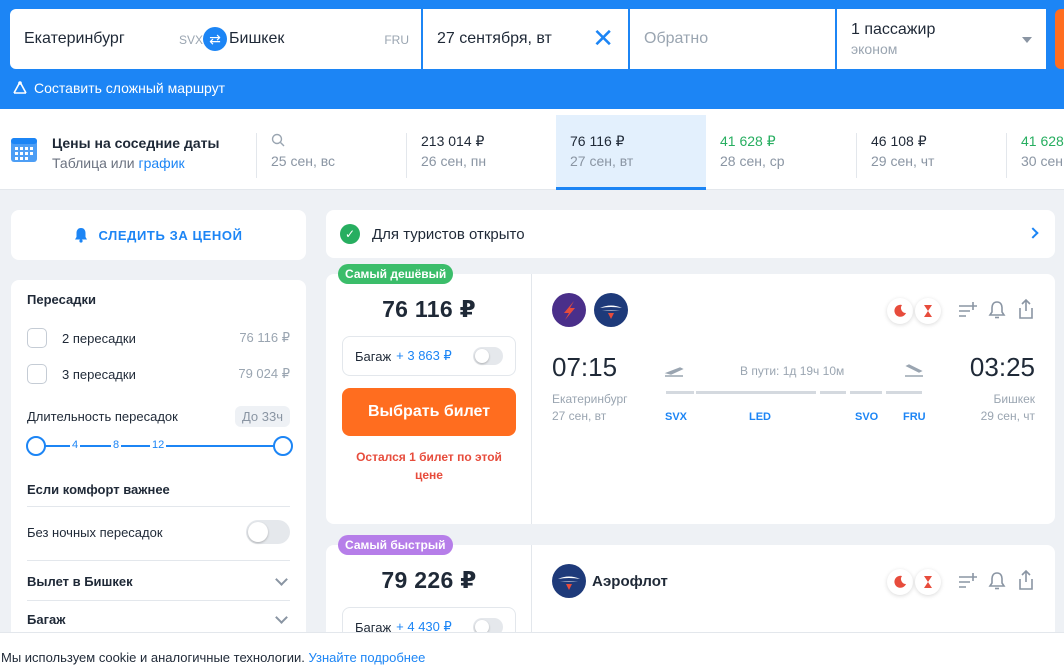 The image size is (1064, 666). Describe the element at coordinates (597, 141) in the screenshot. I see `date-price: 76 116 ₽` at that location.